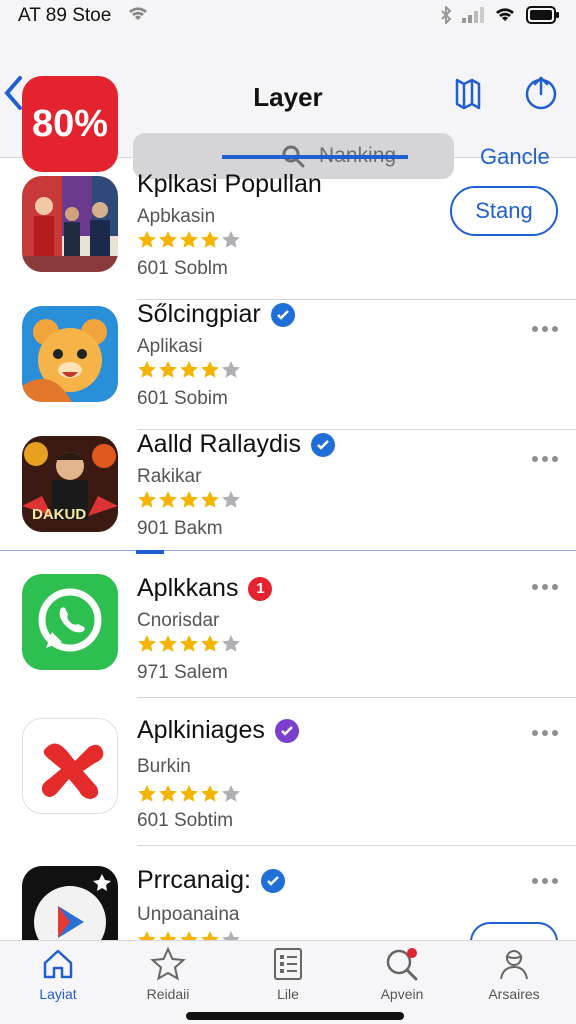  Describe the element at coordinates (288, 964) in the screenshot. I see `list-icon` at that location.